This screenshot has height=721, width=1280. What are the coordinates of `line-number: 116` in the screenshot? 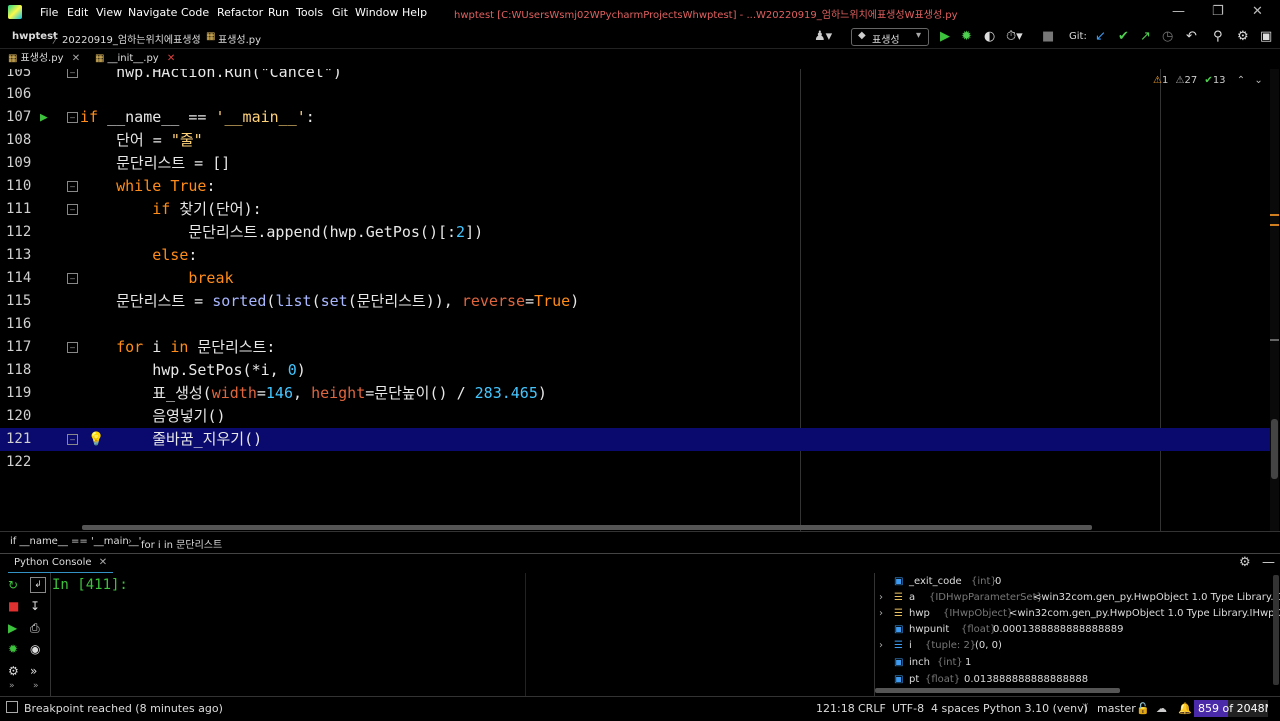 It's located at (19, 324).